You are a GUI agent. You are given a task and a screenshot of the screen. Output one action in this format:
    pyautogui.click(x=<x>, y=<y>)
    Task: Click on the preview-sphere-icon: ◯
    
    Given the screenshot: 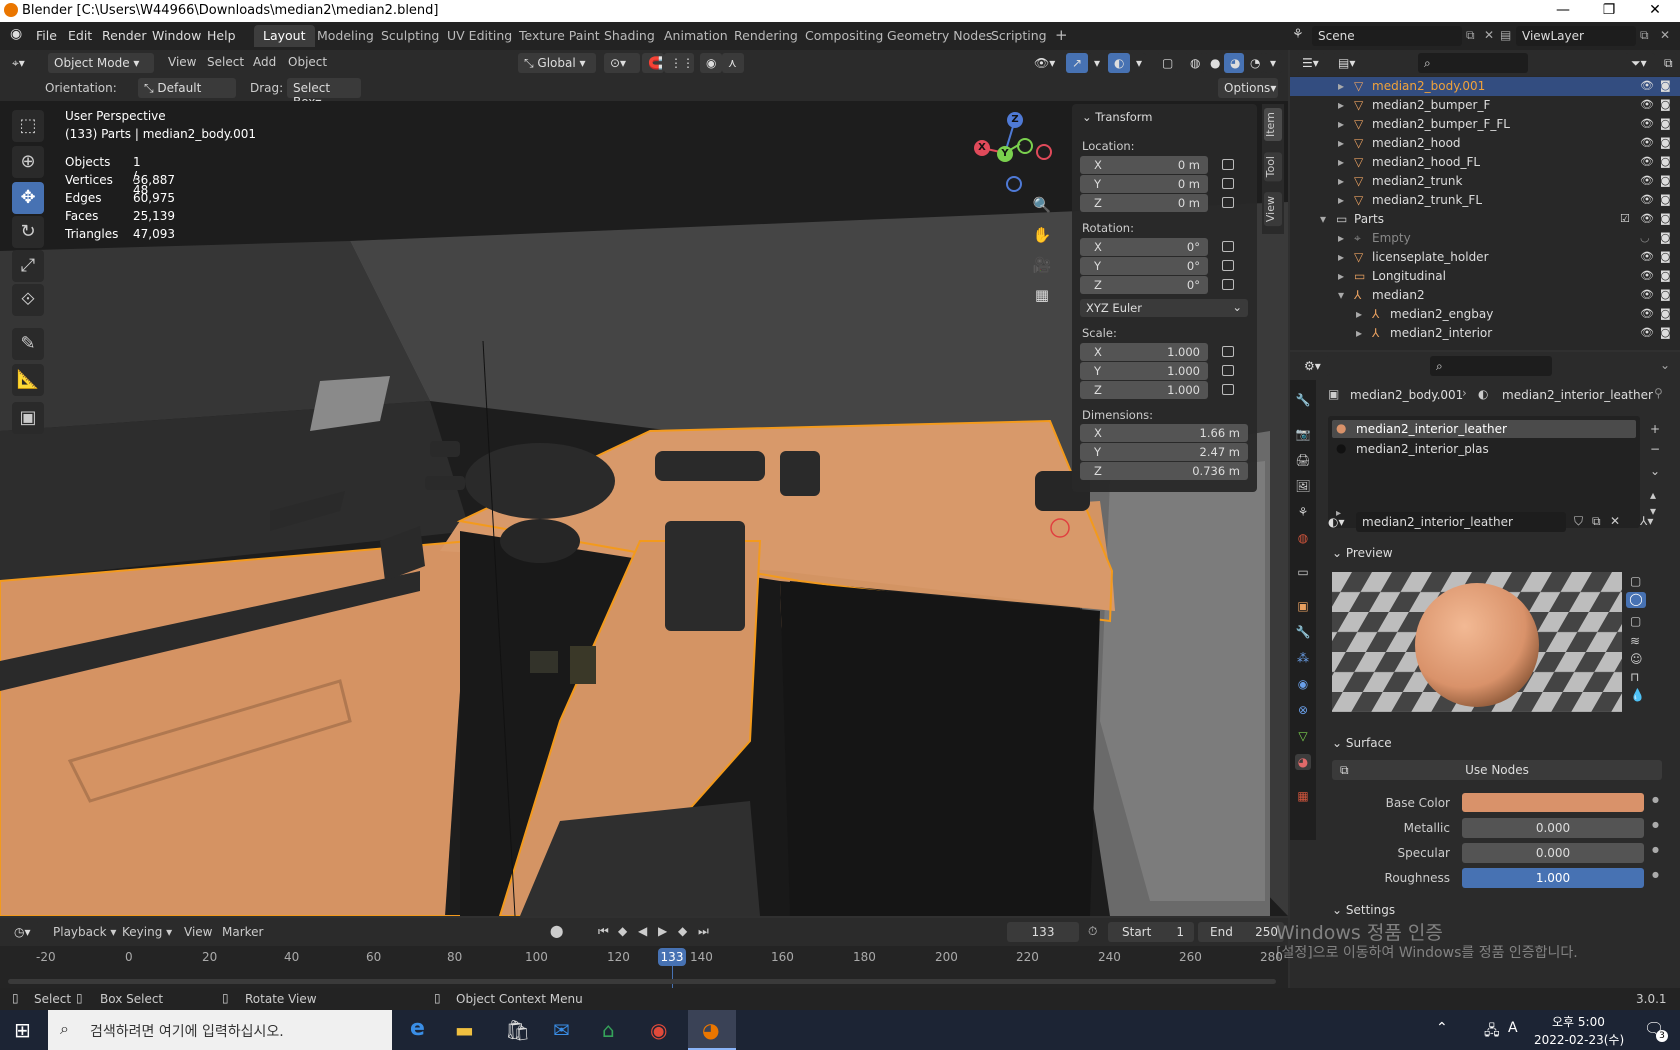 What is the action you would take?
    pyautogui.click(x=1636, y=600)
    